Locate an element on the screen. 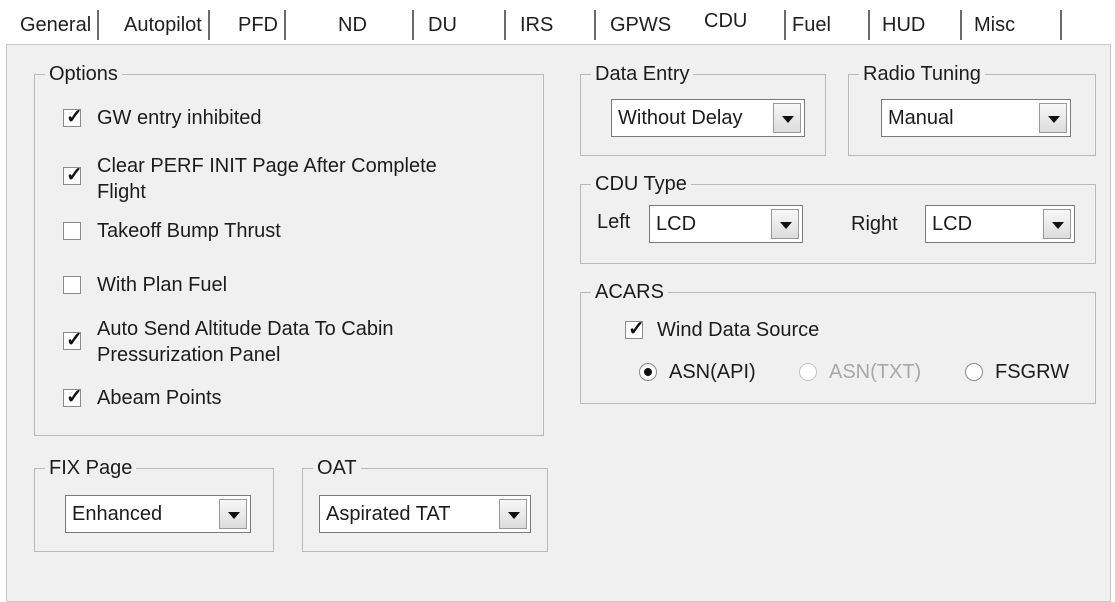 This screenshot has width=1115, height=602. fsgrw-radio is located at coordinates (974, 372).